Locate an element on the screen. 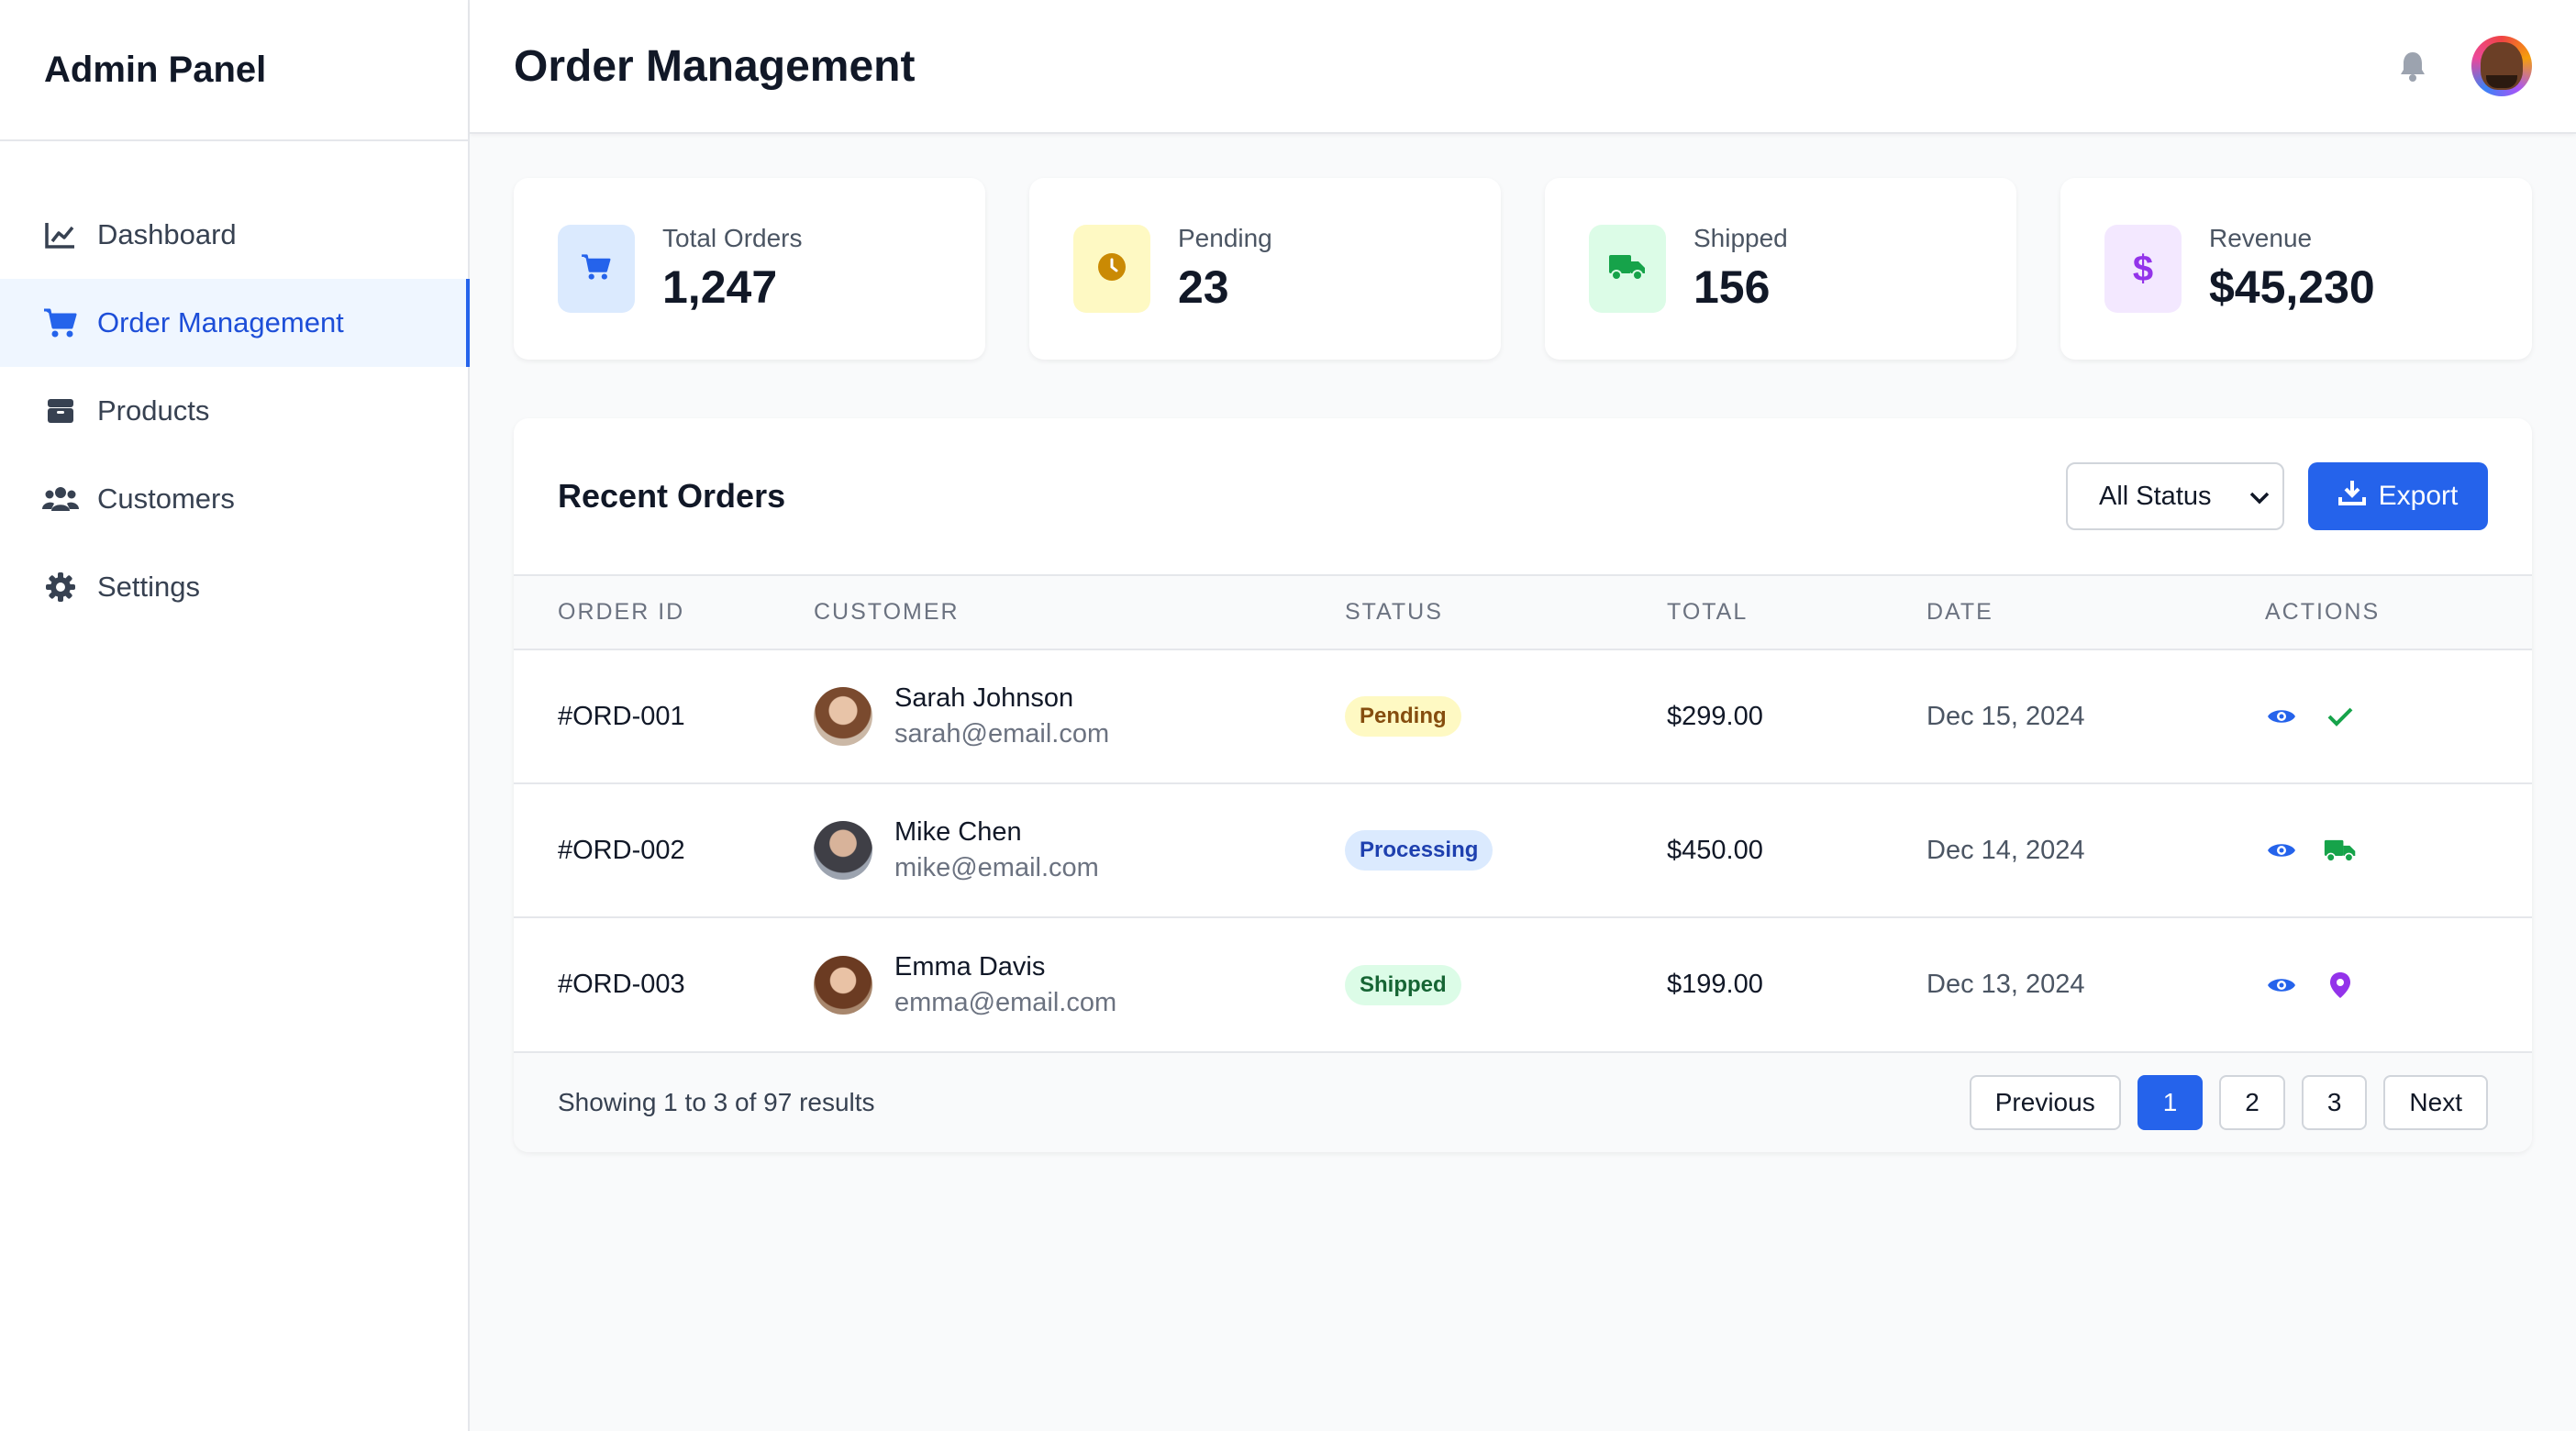 Image resolution: width=2576 pixels, height=1431 pixels. users-icon is located at coordinates (60, 499).